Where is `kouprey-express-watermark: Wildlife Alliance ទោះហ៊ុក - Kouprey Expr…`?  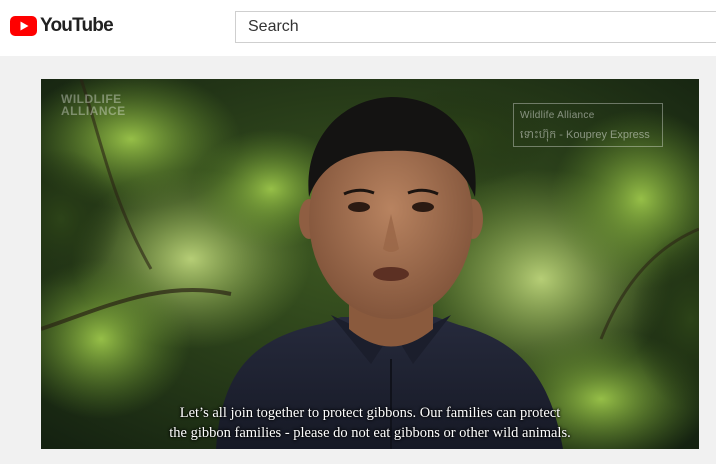 kouprey-express-watermark: Wildlife Alliance ទោះហ៊ុក - Kouprey Expr… is located at coordinates (588, 125).